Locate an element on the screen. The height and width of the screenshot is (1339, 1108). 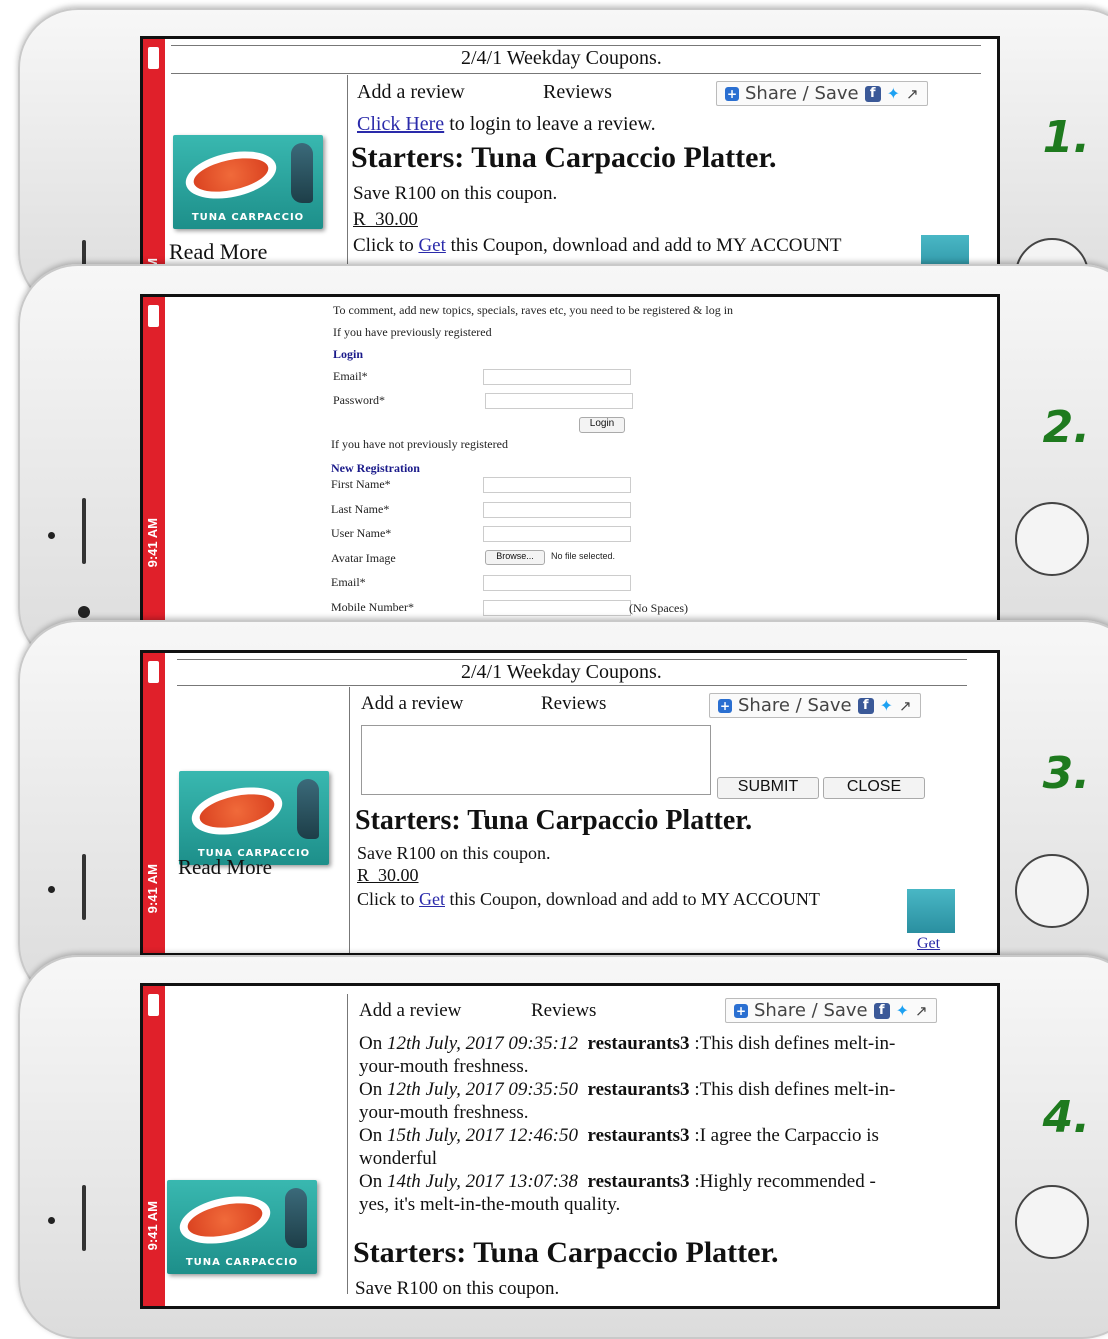
step-number-2: 2. is located at coordinates (1066, 427).